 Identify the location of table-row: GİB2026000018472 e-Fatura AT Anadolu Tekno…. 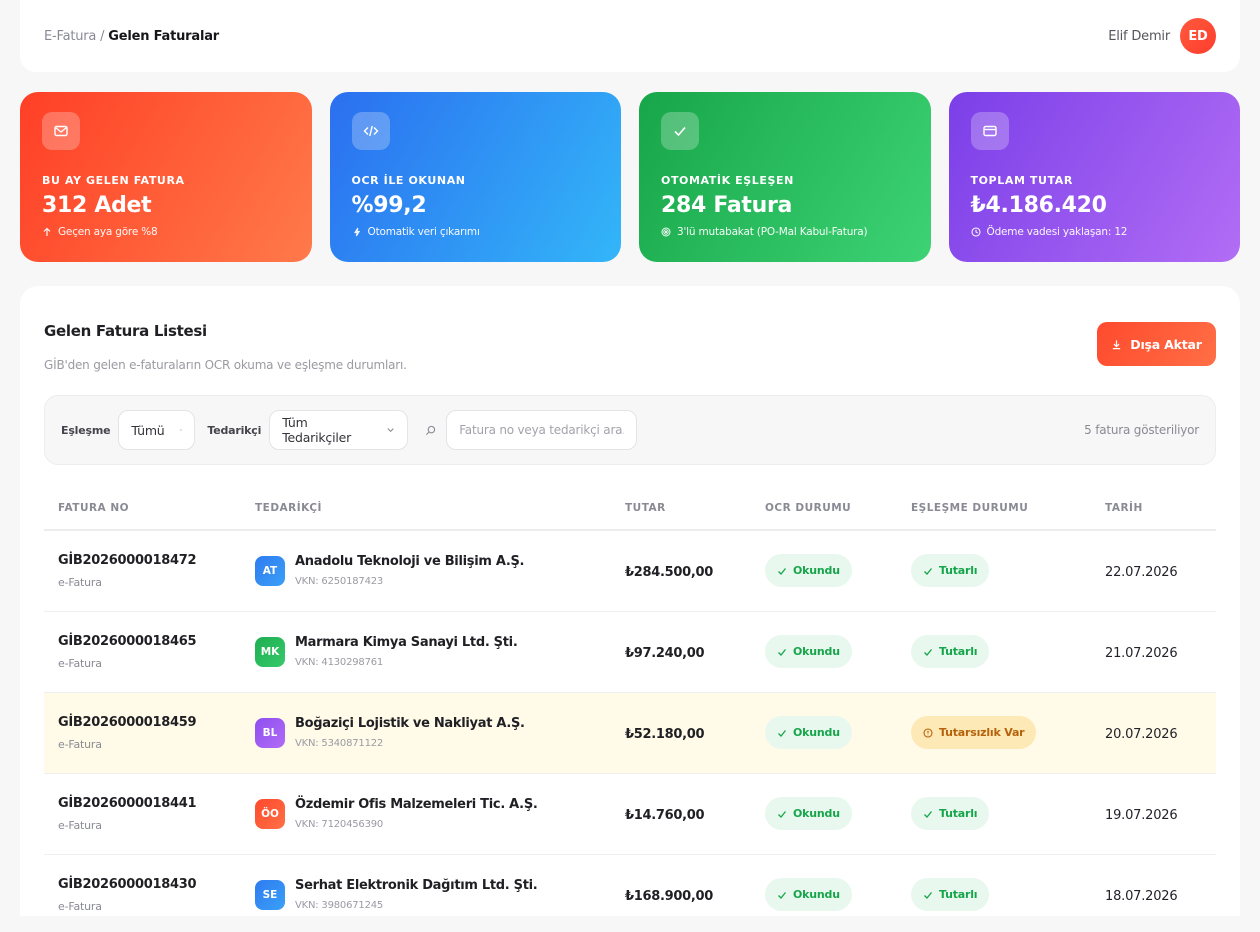
(630, 571).